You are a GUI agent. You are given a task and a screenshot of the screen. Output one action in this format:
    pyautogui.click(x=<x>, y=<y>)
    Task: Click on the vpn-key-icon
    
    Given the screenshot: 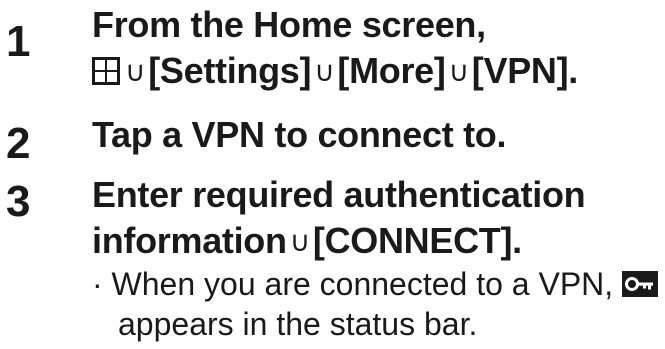 What is the action you would take?
    pyautogui.click(x=640, y=284)
    